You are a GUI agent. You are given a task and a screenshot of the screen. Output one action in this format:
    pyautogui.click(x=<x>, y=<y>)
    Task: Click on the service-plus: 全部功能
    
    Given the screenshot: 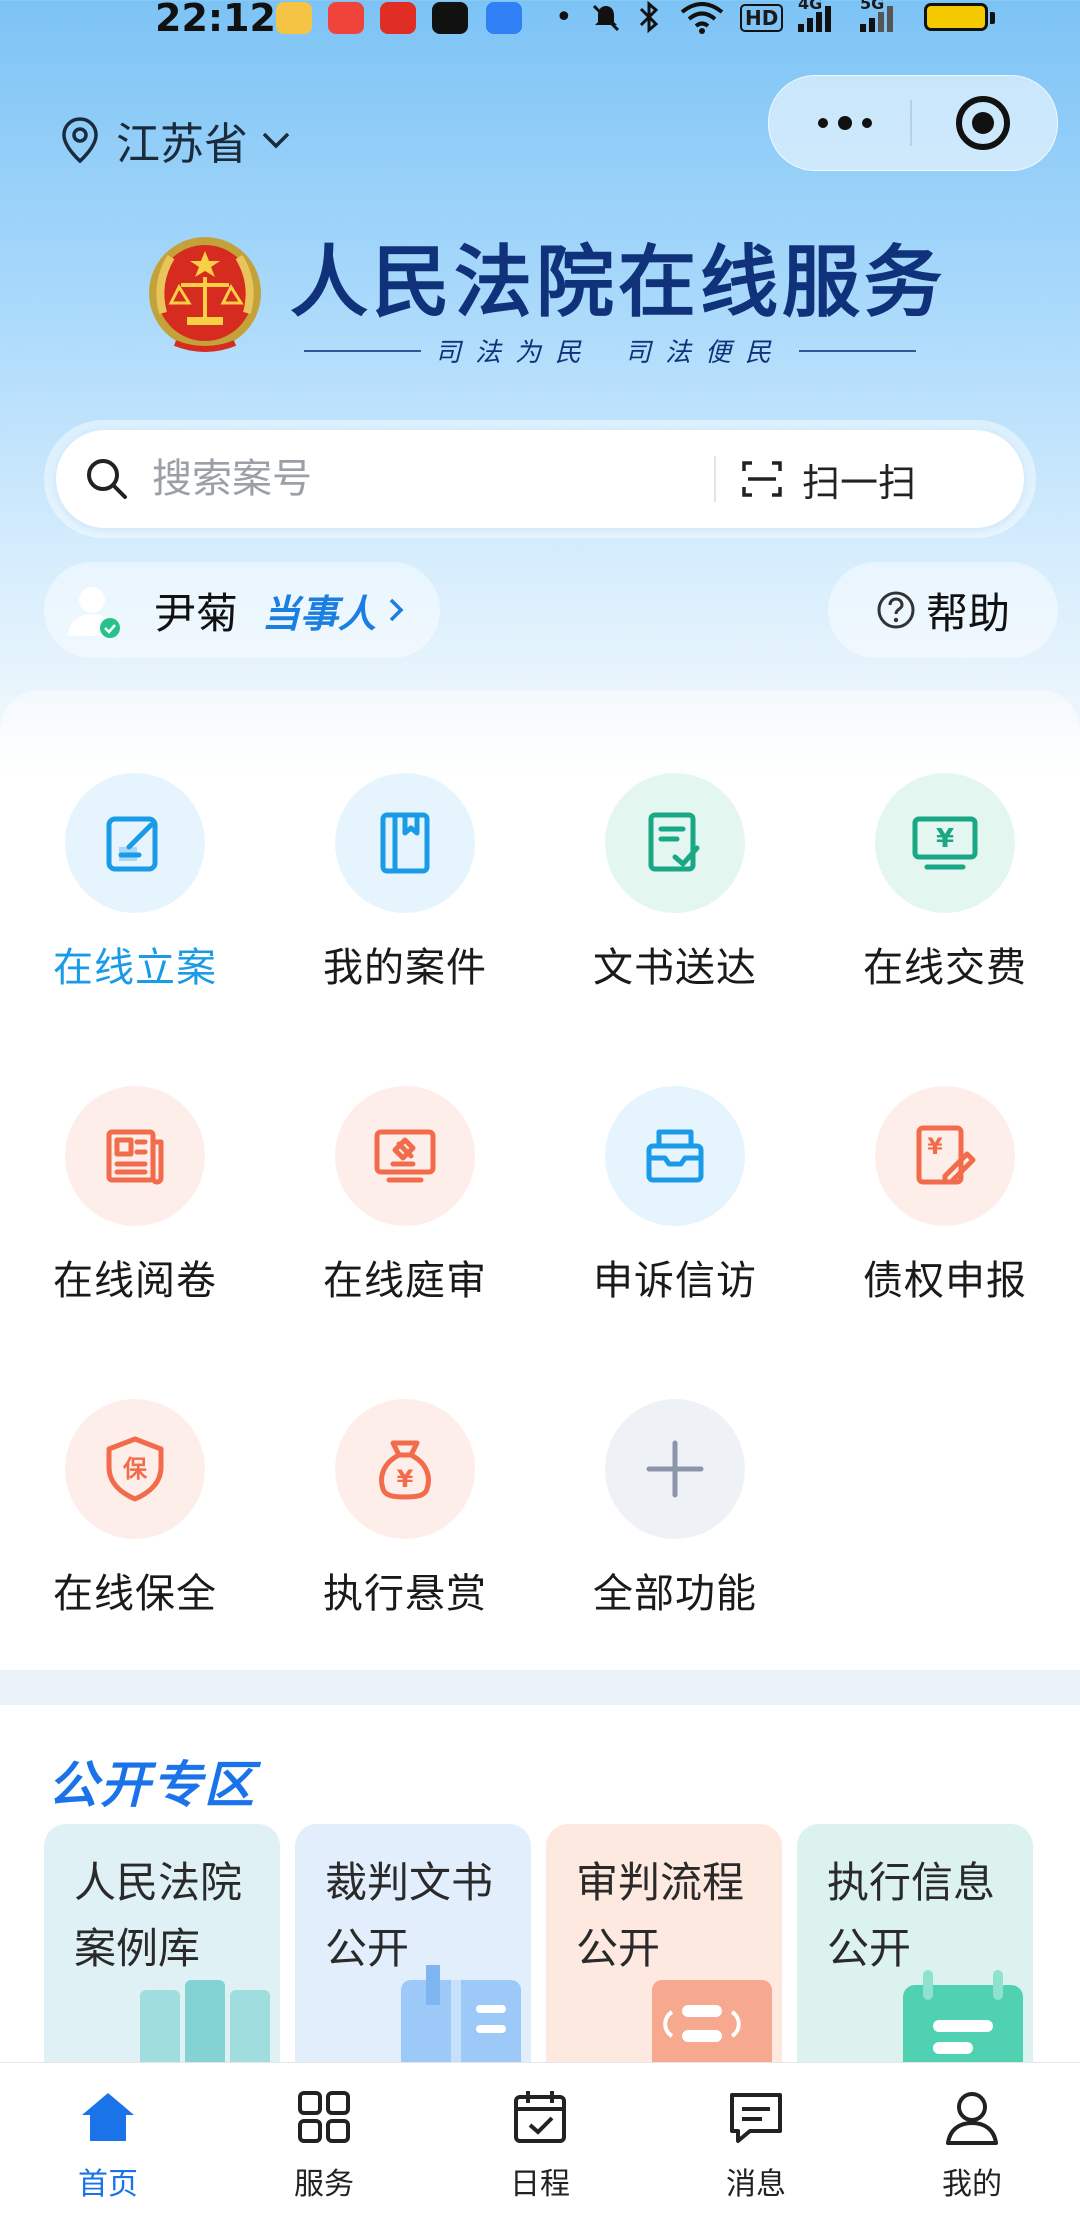 What is the action you would take?
    pyautogui.click(x=675, y=1529)
    